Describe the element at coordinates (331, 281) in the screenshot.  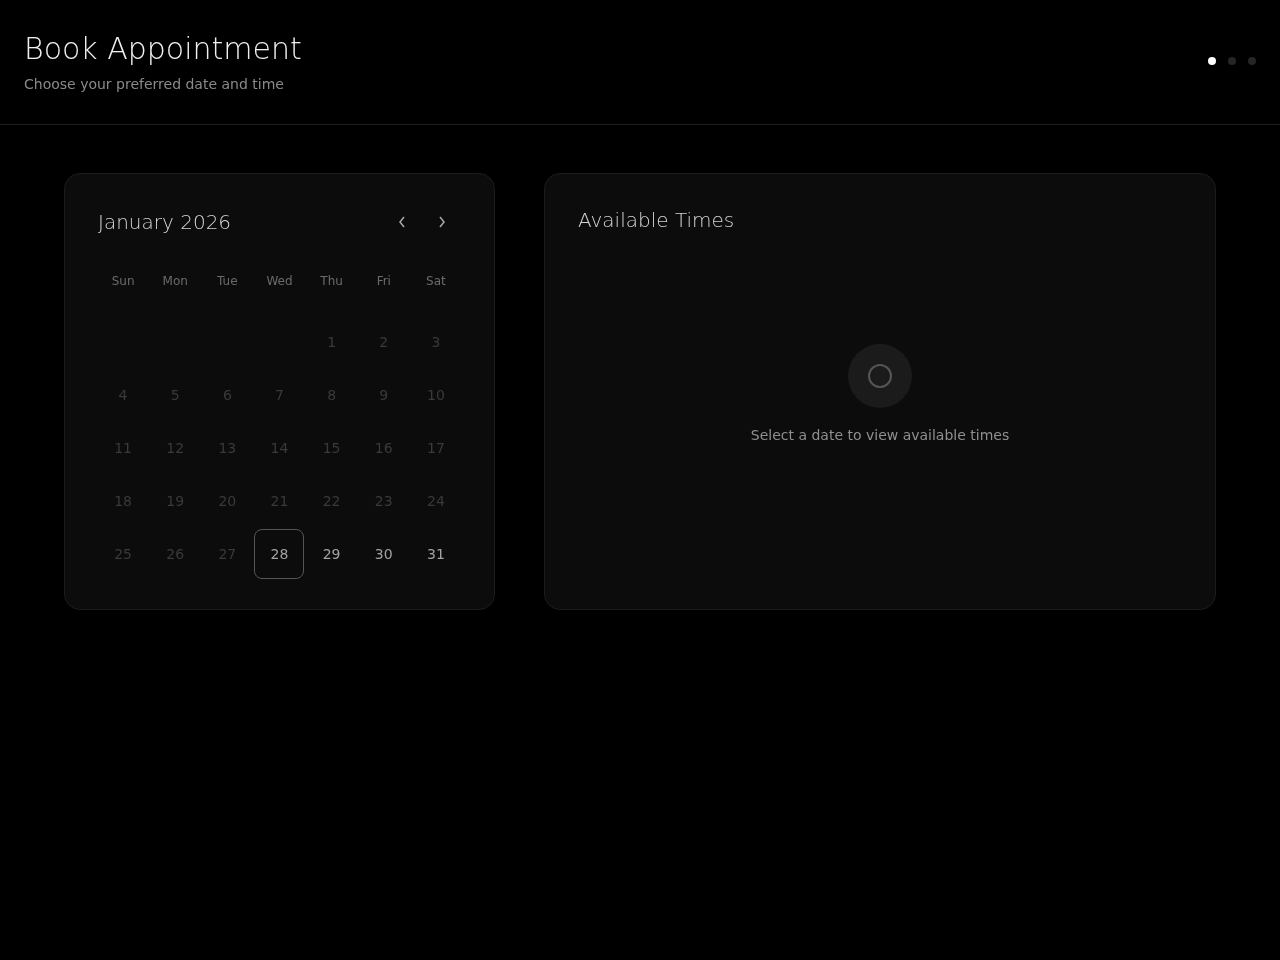
I see `weekday-label: Thu` at that location.